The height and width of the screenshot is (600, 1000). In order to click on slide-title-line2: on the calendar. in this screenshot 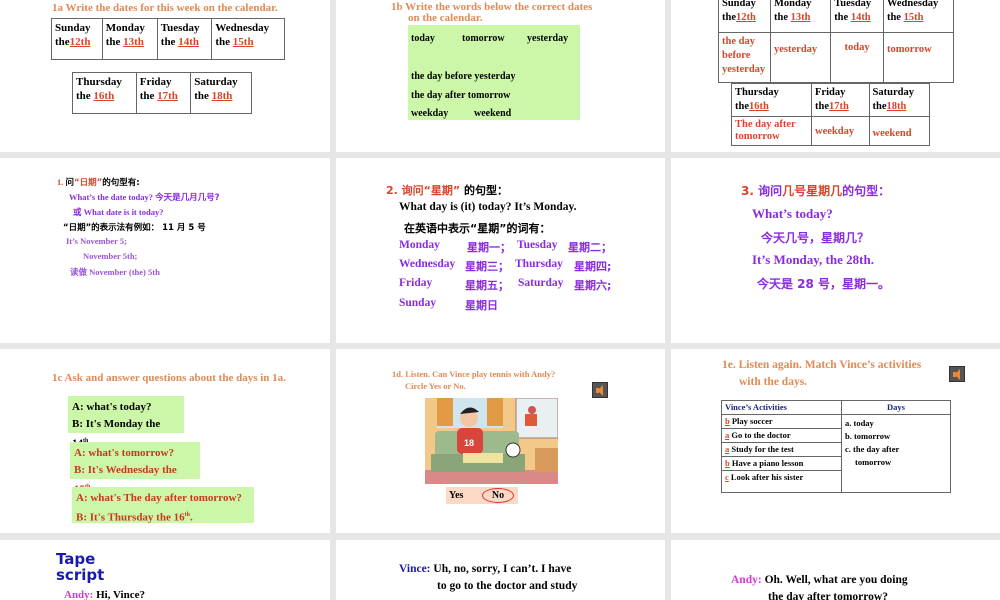, I will do `click(445, 18)`.